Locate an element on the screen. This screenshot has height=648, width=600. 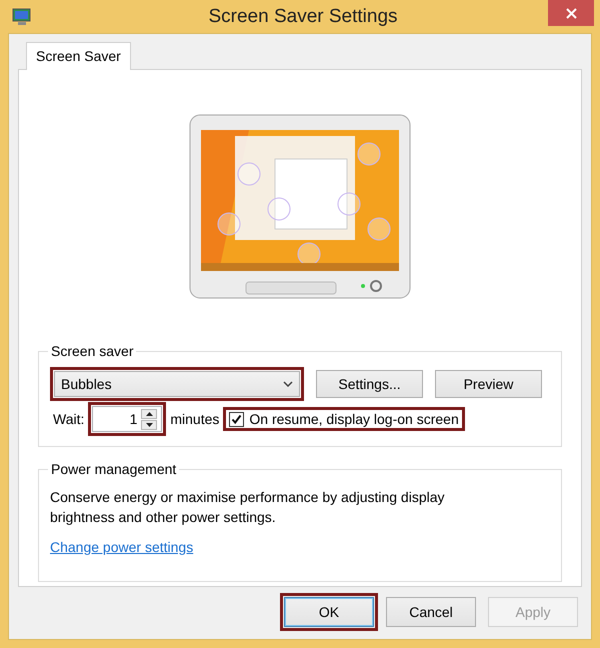
checkbox is located at coordinates (236, 419).